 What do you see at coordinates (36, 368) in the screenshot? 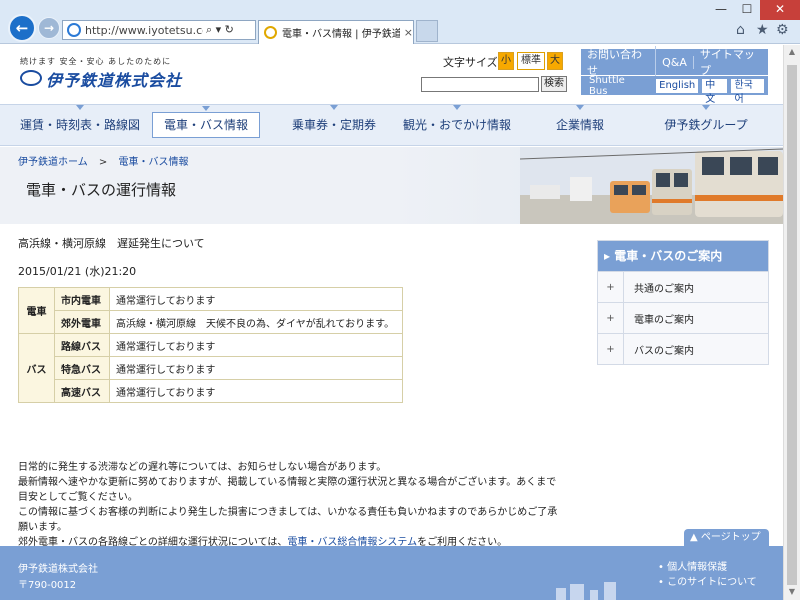
I see `category-bus: バス` at bounding box center [36, 368].